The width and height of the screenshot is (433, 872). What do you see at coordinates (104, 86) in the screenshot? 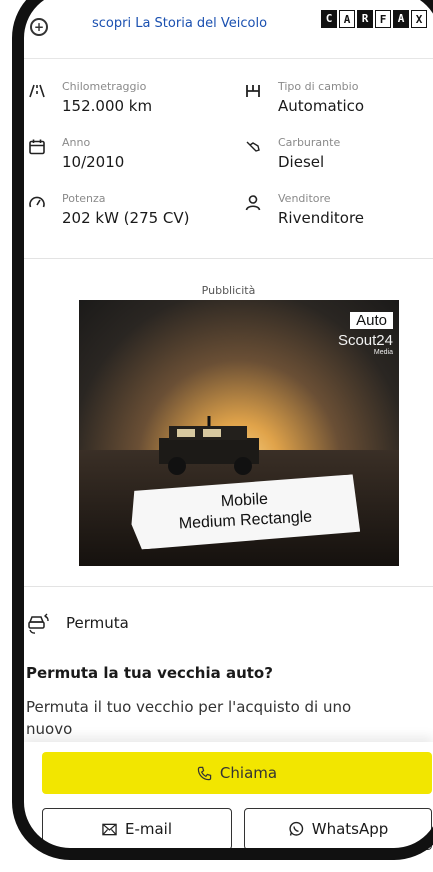
I see `spec-label: Chilometraggio` at bounding box center [104, 86].